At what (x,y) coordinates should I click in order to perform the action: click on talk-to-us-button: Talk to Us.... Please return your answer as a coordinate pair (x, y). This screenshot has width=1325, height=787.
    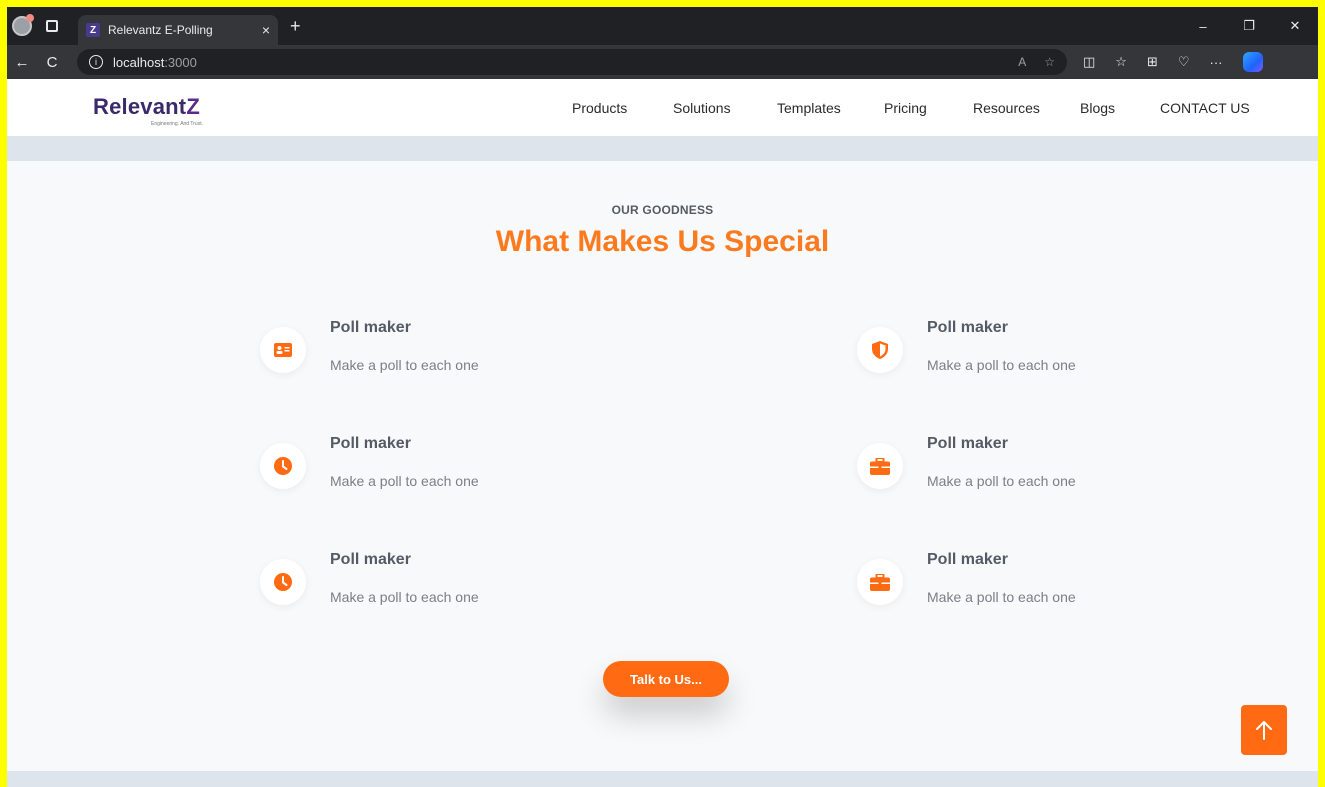
    Looking at the image, I should click on (666, 679).